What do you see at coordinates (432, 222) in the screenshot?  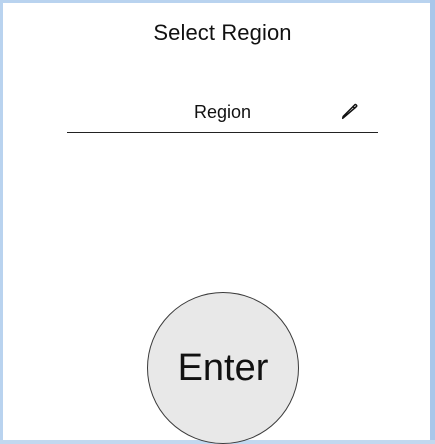 I see `window-right-edge` at bounding box center [432, 222].